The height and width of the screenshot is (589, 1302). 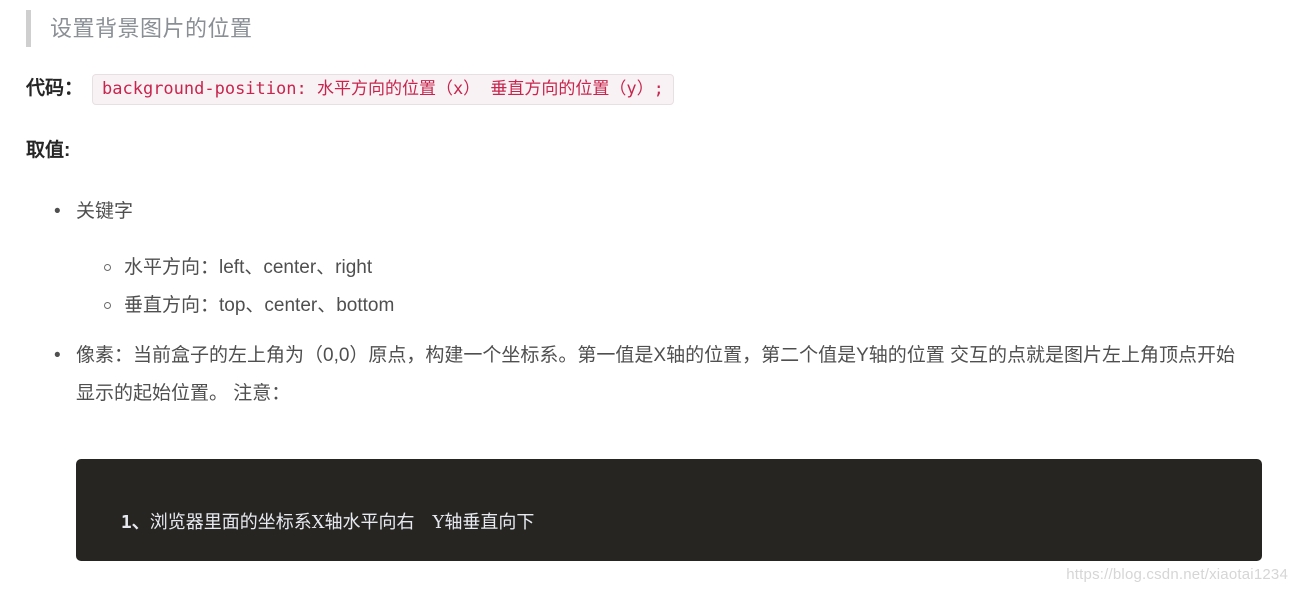 I want to click on code-label: 代码：, so click(x=55, y=88).